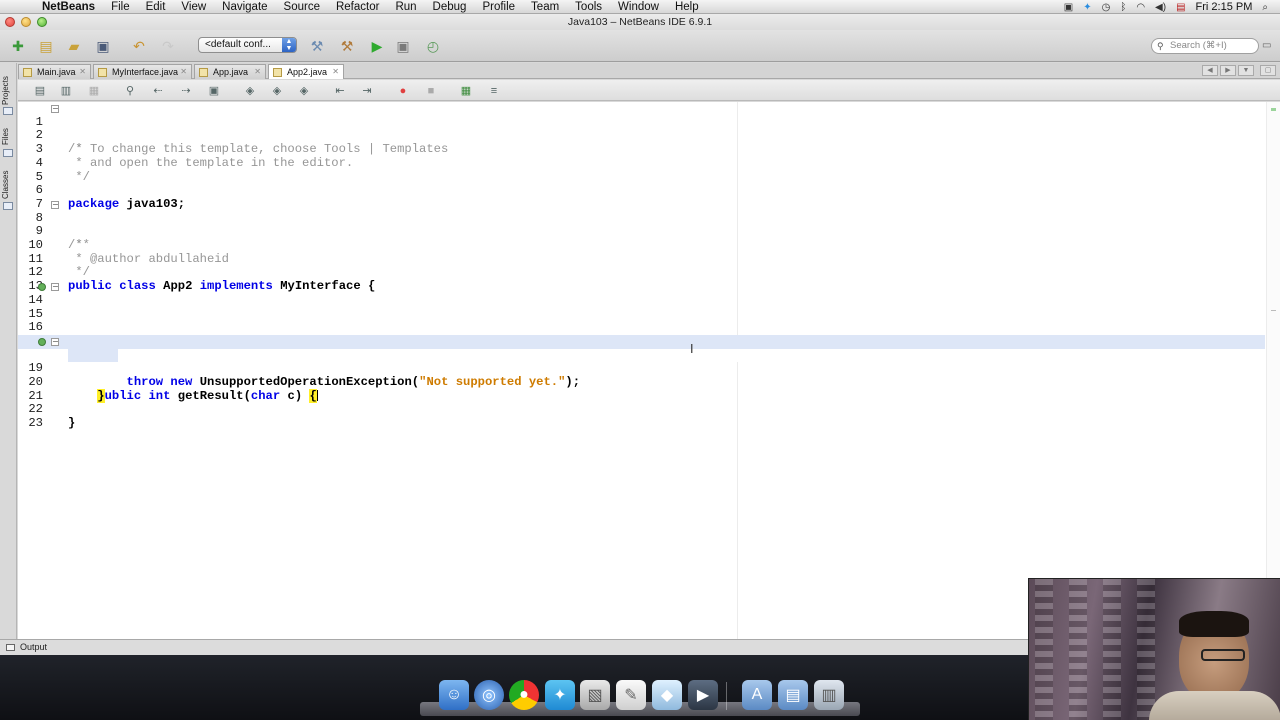 This screenshot has width=1280, height=720. Describe the element at coordinates (74, 46) in the screenshot. I see `open-project-icon: ▰` at that location.